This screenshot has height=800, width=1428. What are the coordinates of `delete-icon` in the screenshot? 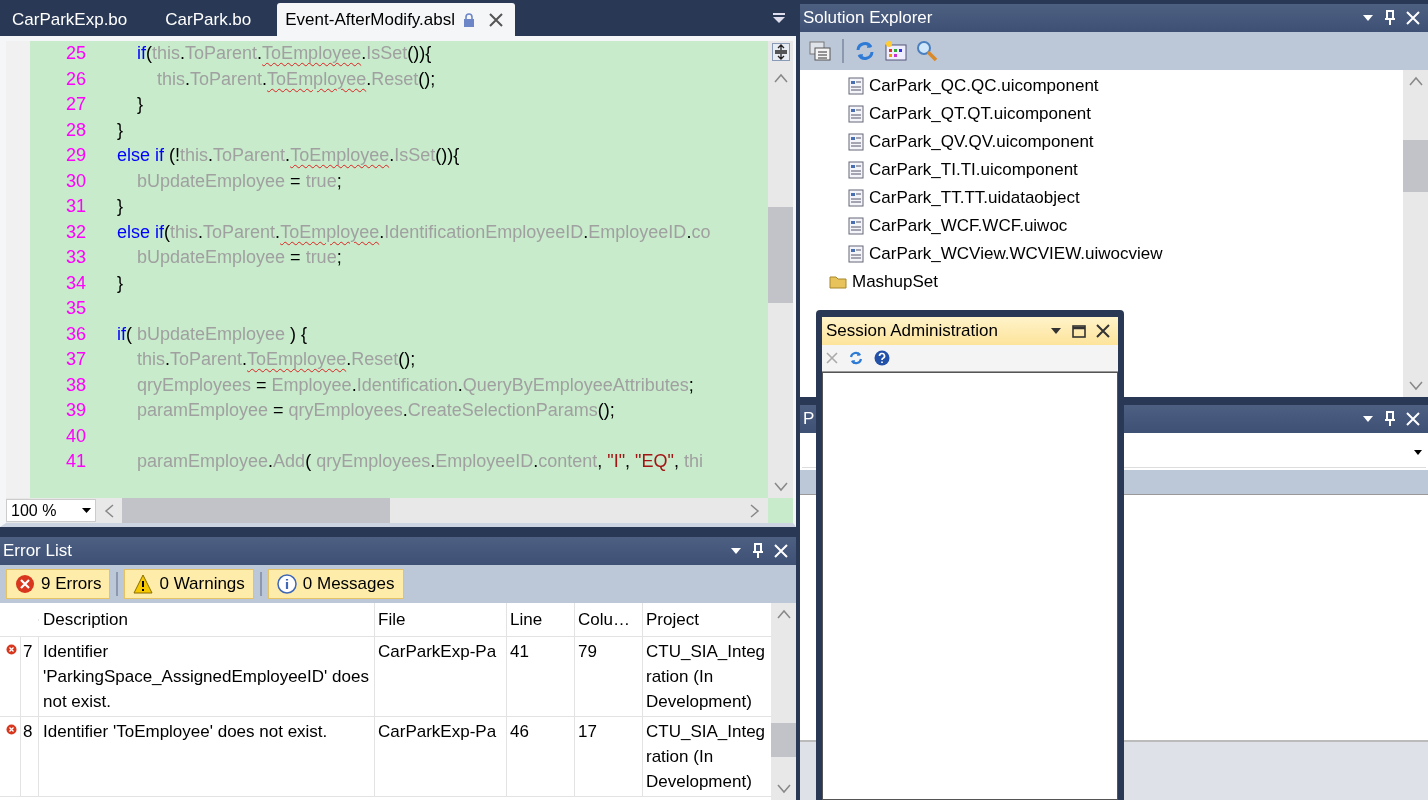 It's located at (832, 358).